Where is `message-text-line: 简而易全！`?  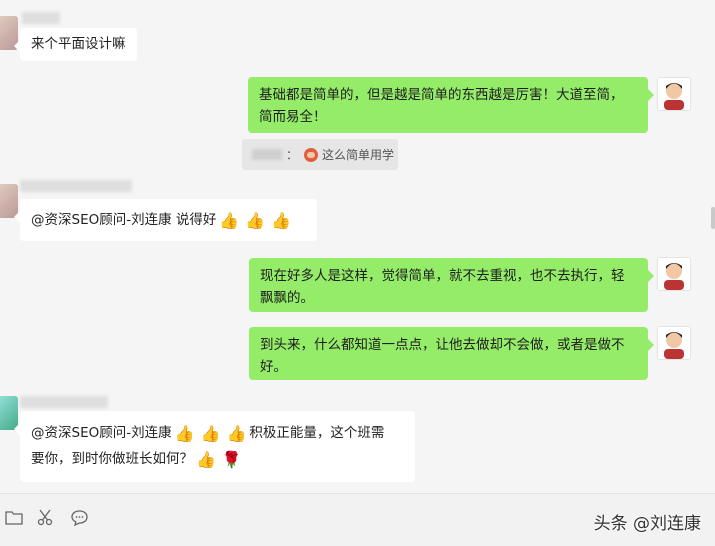 message-text-line: 简而易全！ is located at coordinates (293, 117).